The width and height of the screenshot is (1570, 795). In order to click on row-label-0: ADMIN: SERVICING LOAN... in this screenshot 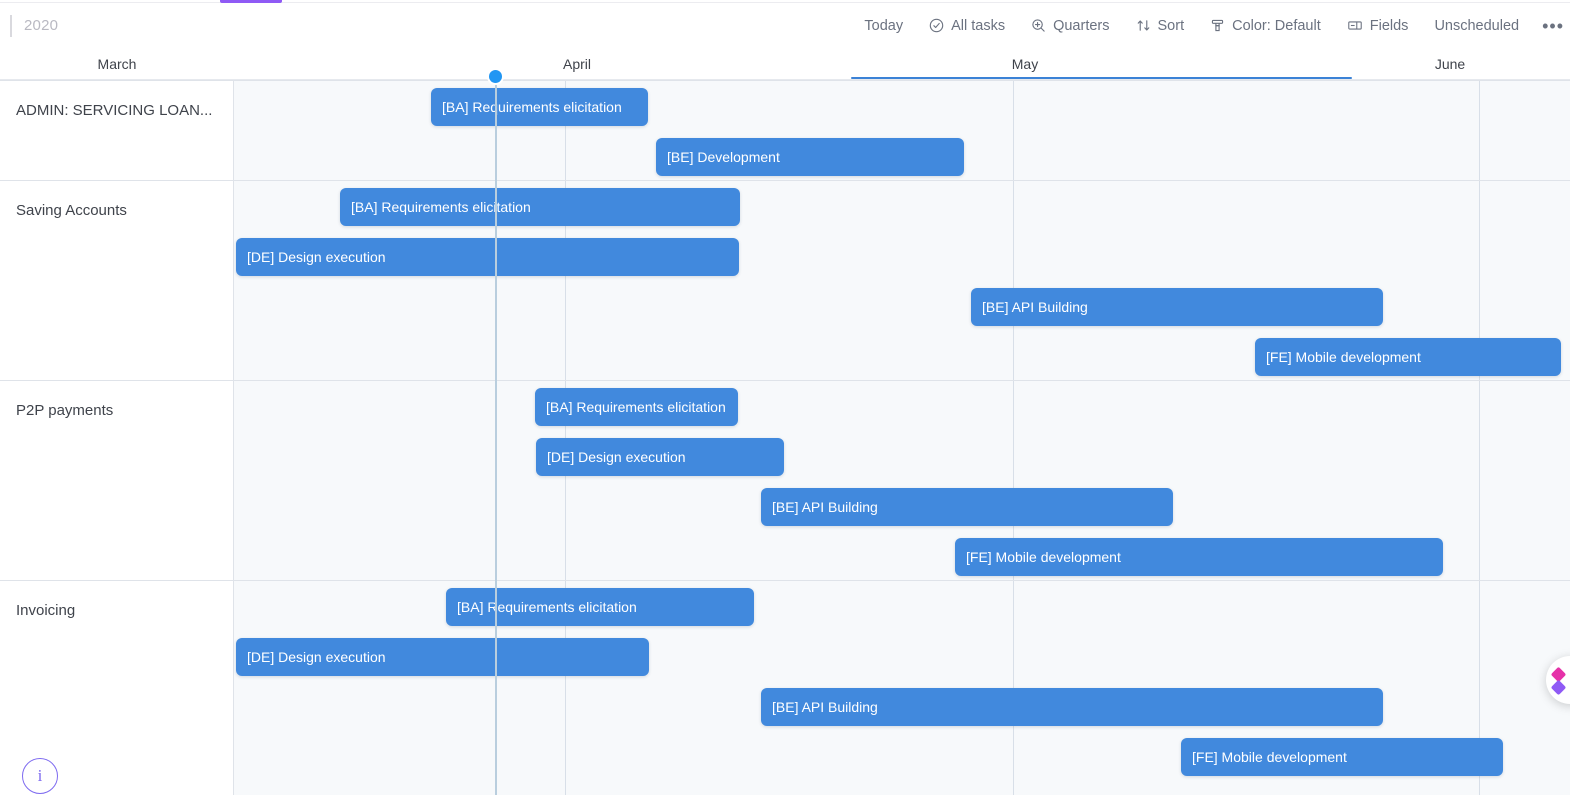, I will do `click(114, 110)`.